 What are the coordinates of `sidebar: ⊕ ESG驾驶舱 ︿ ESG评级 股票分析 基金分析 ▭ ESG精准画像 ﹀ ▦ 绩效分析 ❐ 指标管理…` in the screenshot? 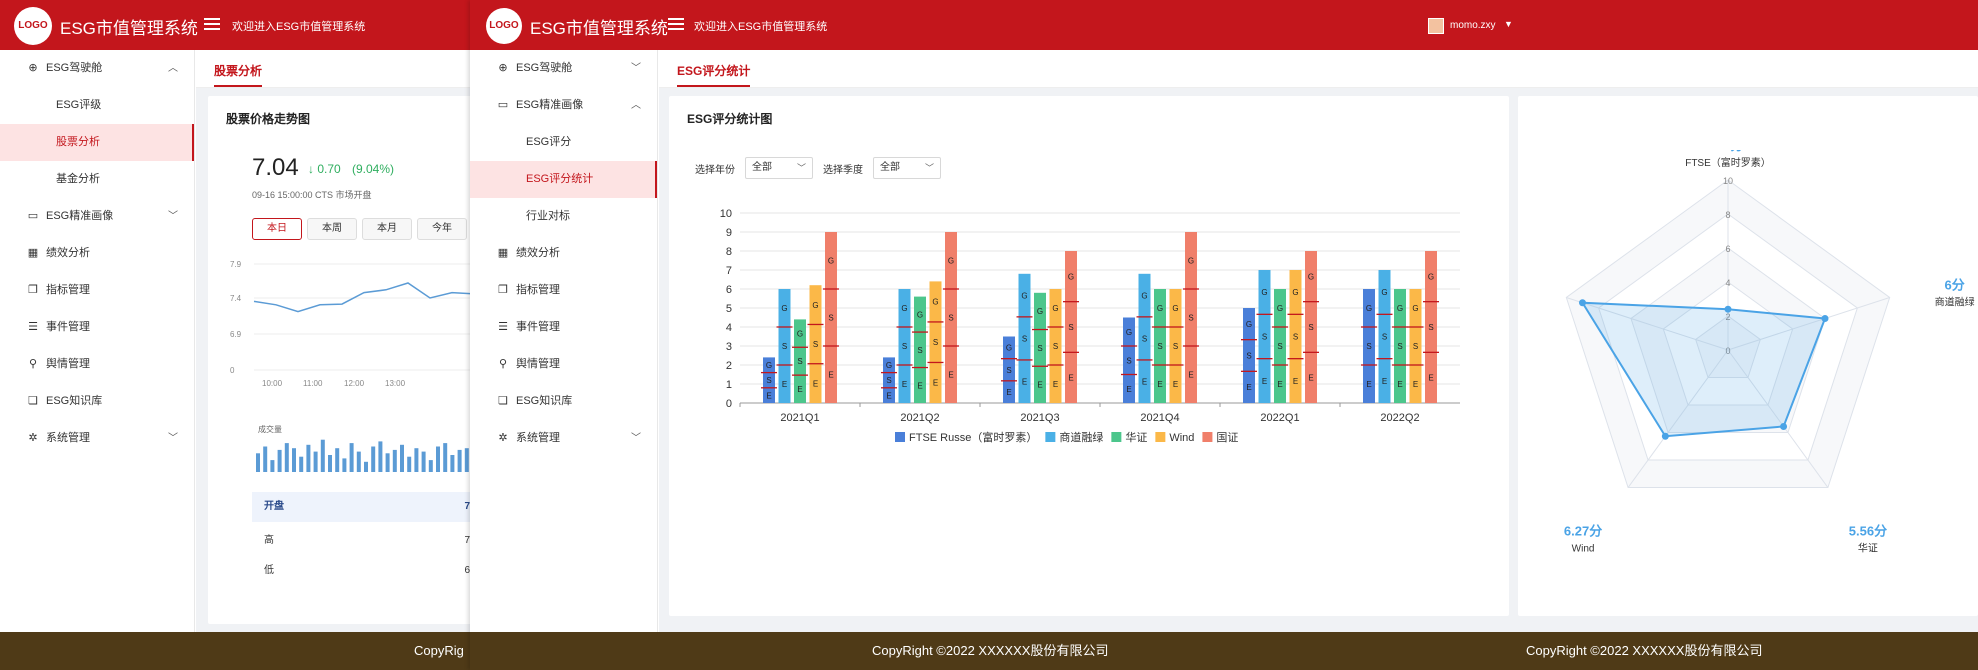 It's located at (97, 341).